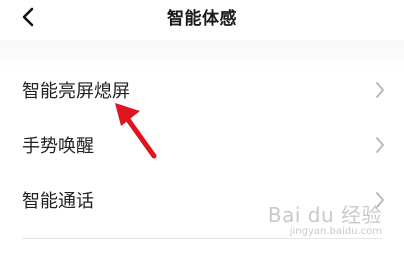  Describe the element at coordinates (335, 231) in the screenshot. I see `watermark-url: jingyan.baidu.com` at that location.